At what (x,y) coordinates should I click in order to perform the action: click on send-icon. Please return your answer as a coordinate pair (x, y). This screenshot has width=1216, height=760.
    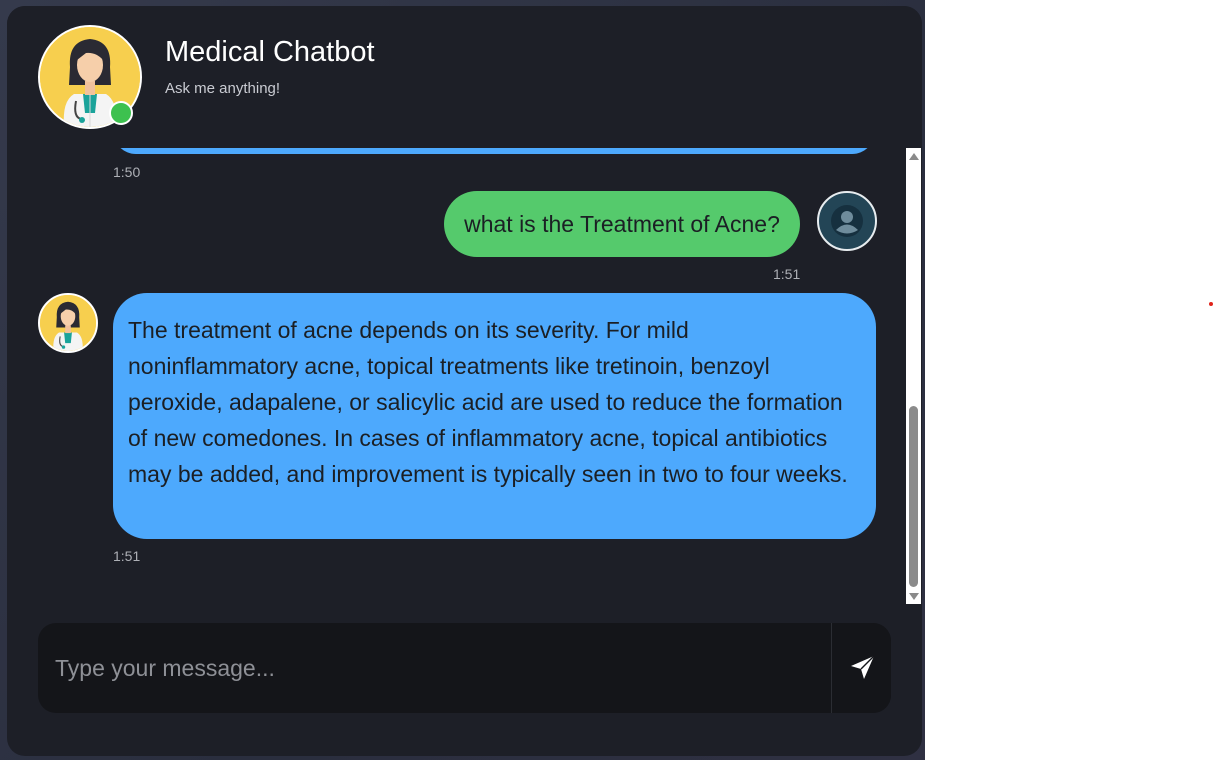
    Looking at the image, I should click on (863, 667).